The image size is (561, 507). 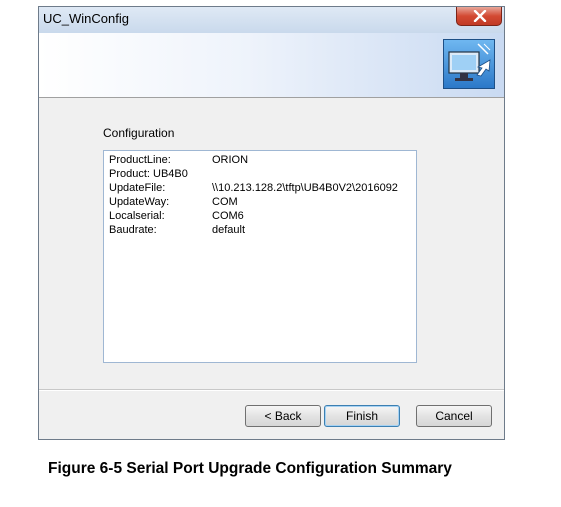 I want to click on close-button, so click(x=479, y=16).